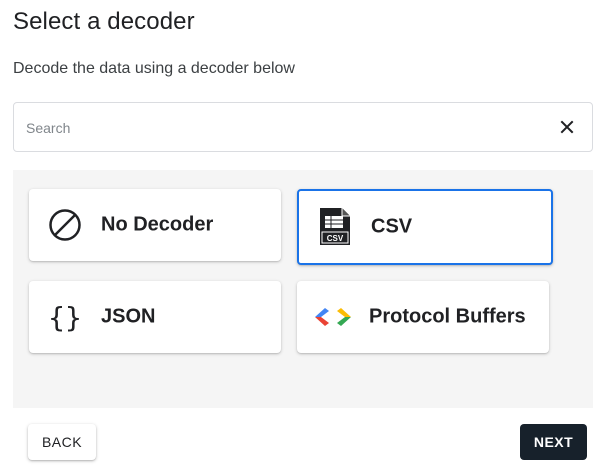 This screenshot has height=470, width=600. Describe the element at coordinates (335, 238) in the screenshot. I see `svg-text: CSV` at that location.